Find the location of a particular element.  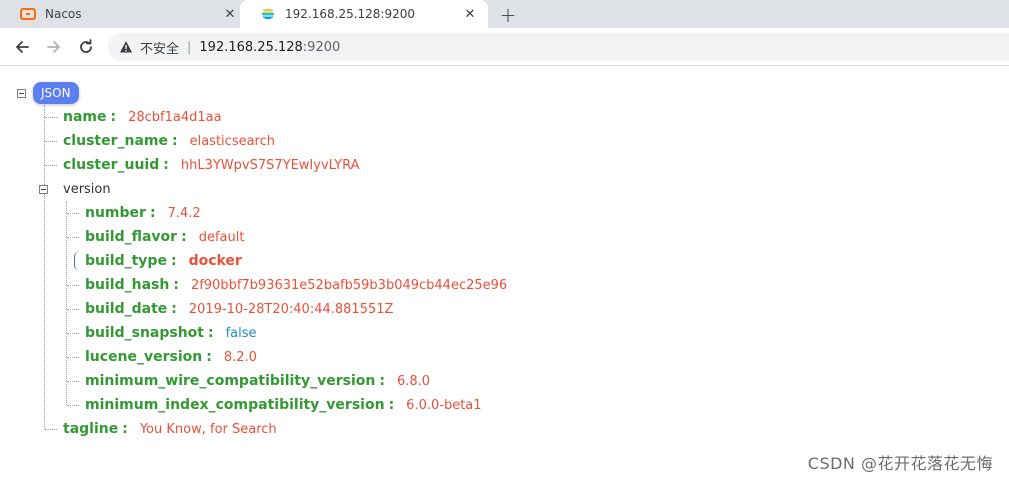

warning-icon is located at coordinates (126, 47).